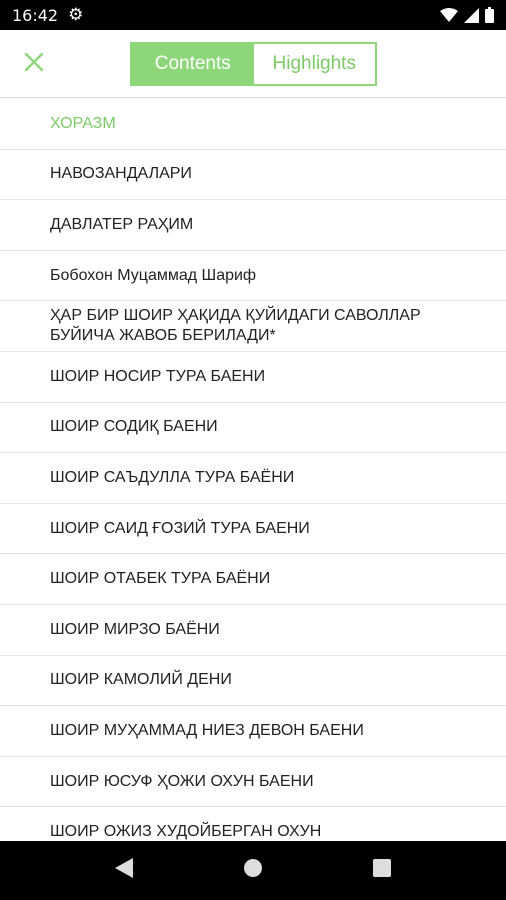 This screenshot has height=900, width=506. What do you see at coordinates (253, 478) in the screenshot?
I see `list-item: ШОИР САЪДУЛЛА ТУРА БАЁНИ` at bounding box center [253, 478].